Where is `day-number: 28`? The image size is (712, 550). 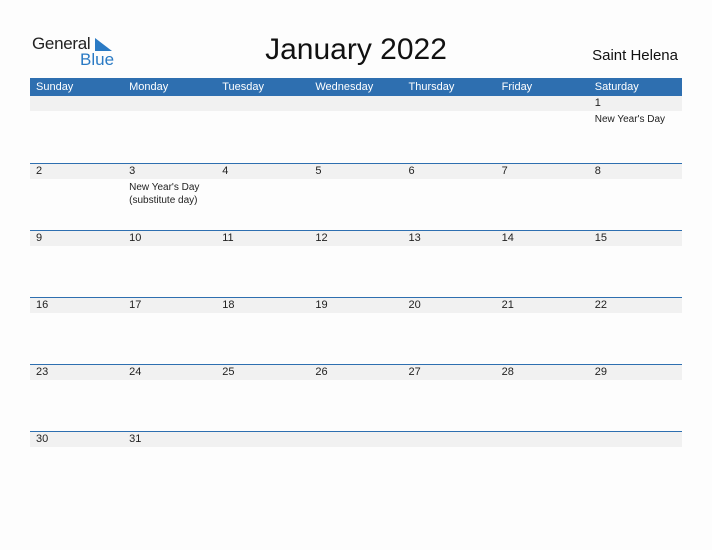 day-number: 28 is located at coordinates (507, 372).